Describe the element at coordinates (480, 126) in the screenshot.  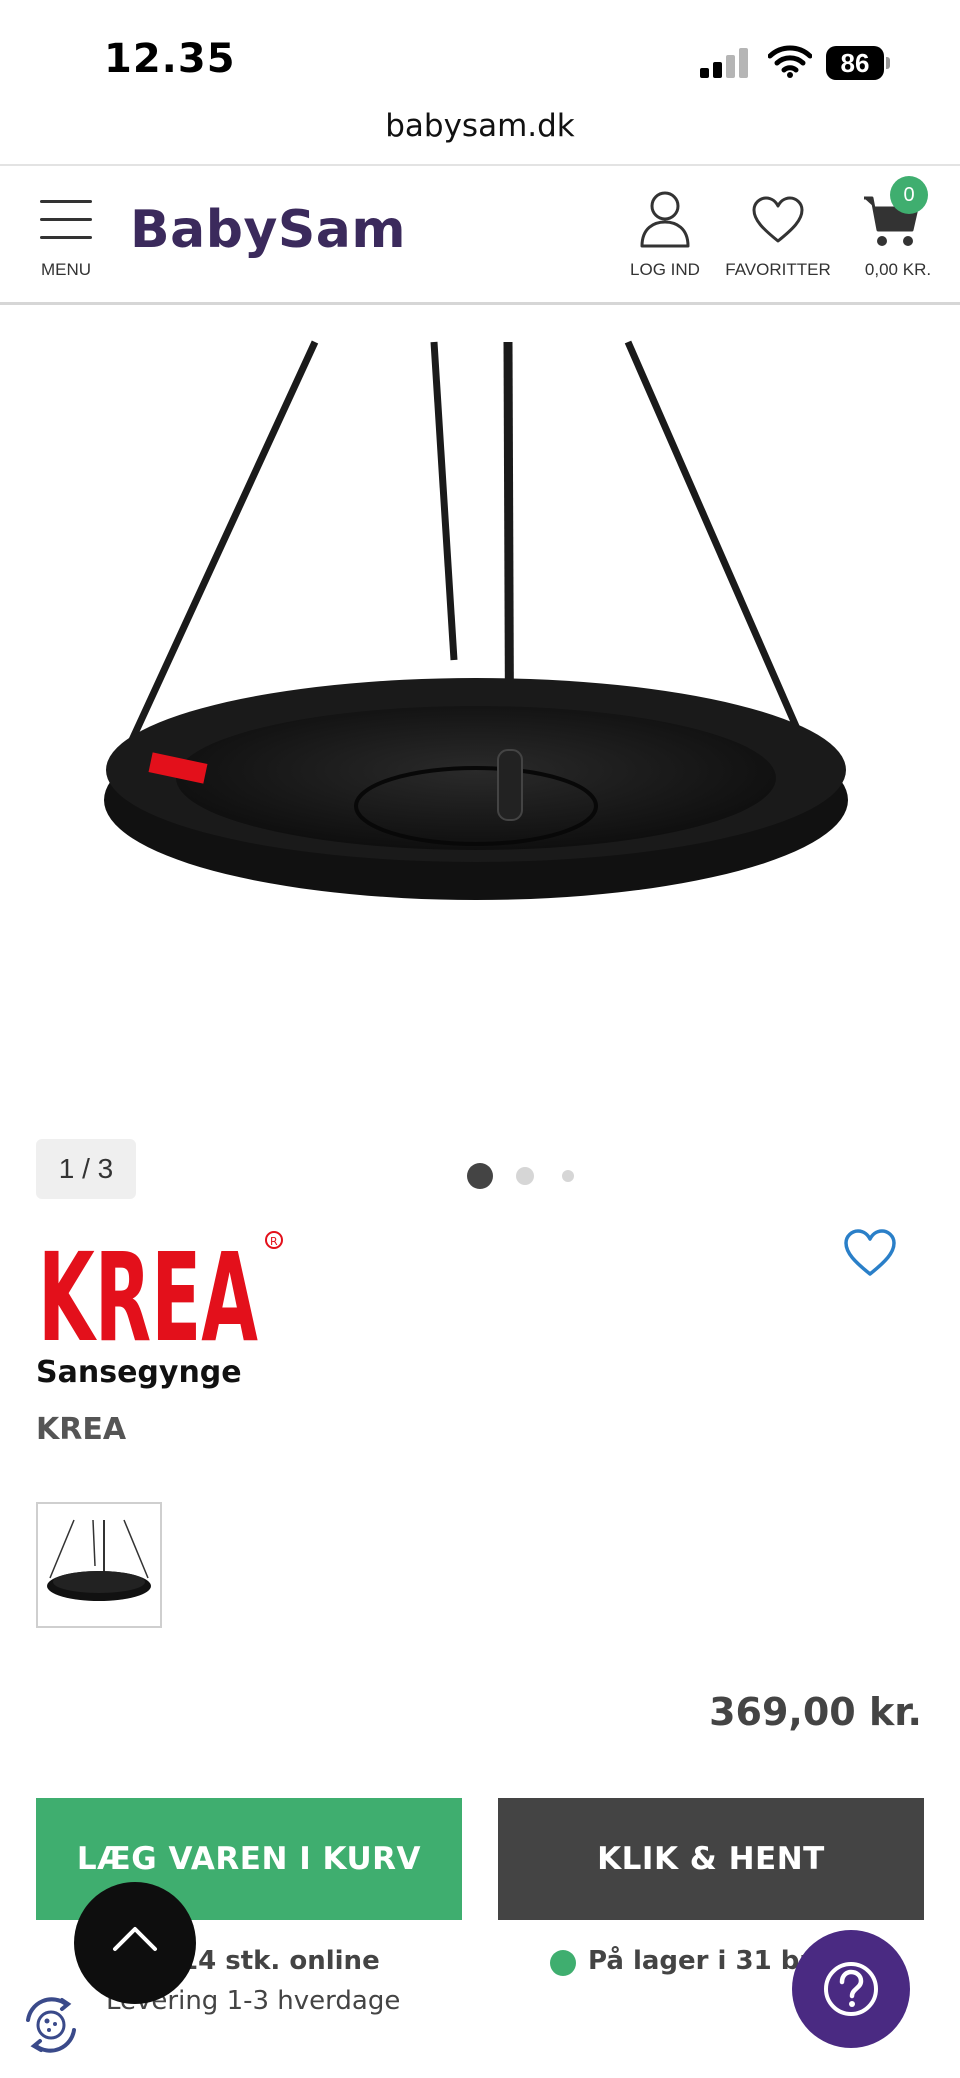
I see `url-bar: babysam.dk` at that location.